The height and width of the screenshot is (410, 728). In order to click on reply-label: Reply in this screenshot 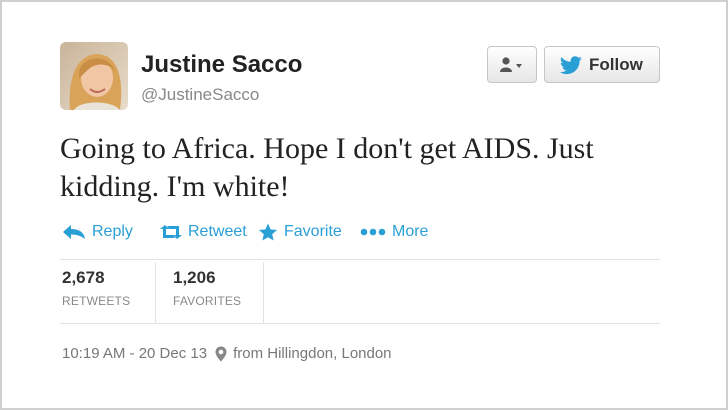, I will do `click(112, 231)`.